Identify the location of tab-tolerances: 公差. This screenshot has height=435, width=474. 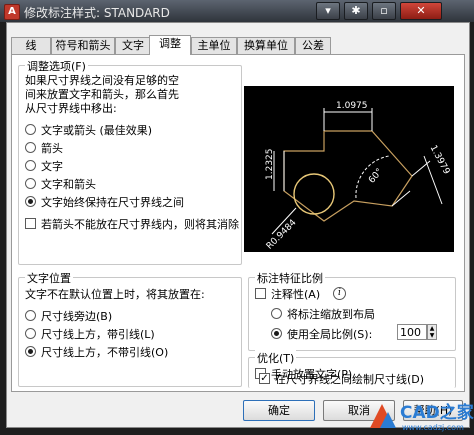
(313, 45).